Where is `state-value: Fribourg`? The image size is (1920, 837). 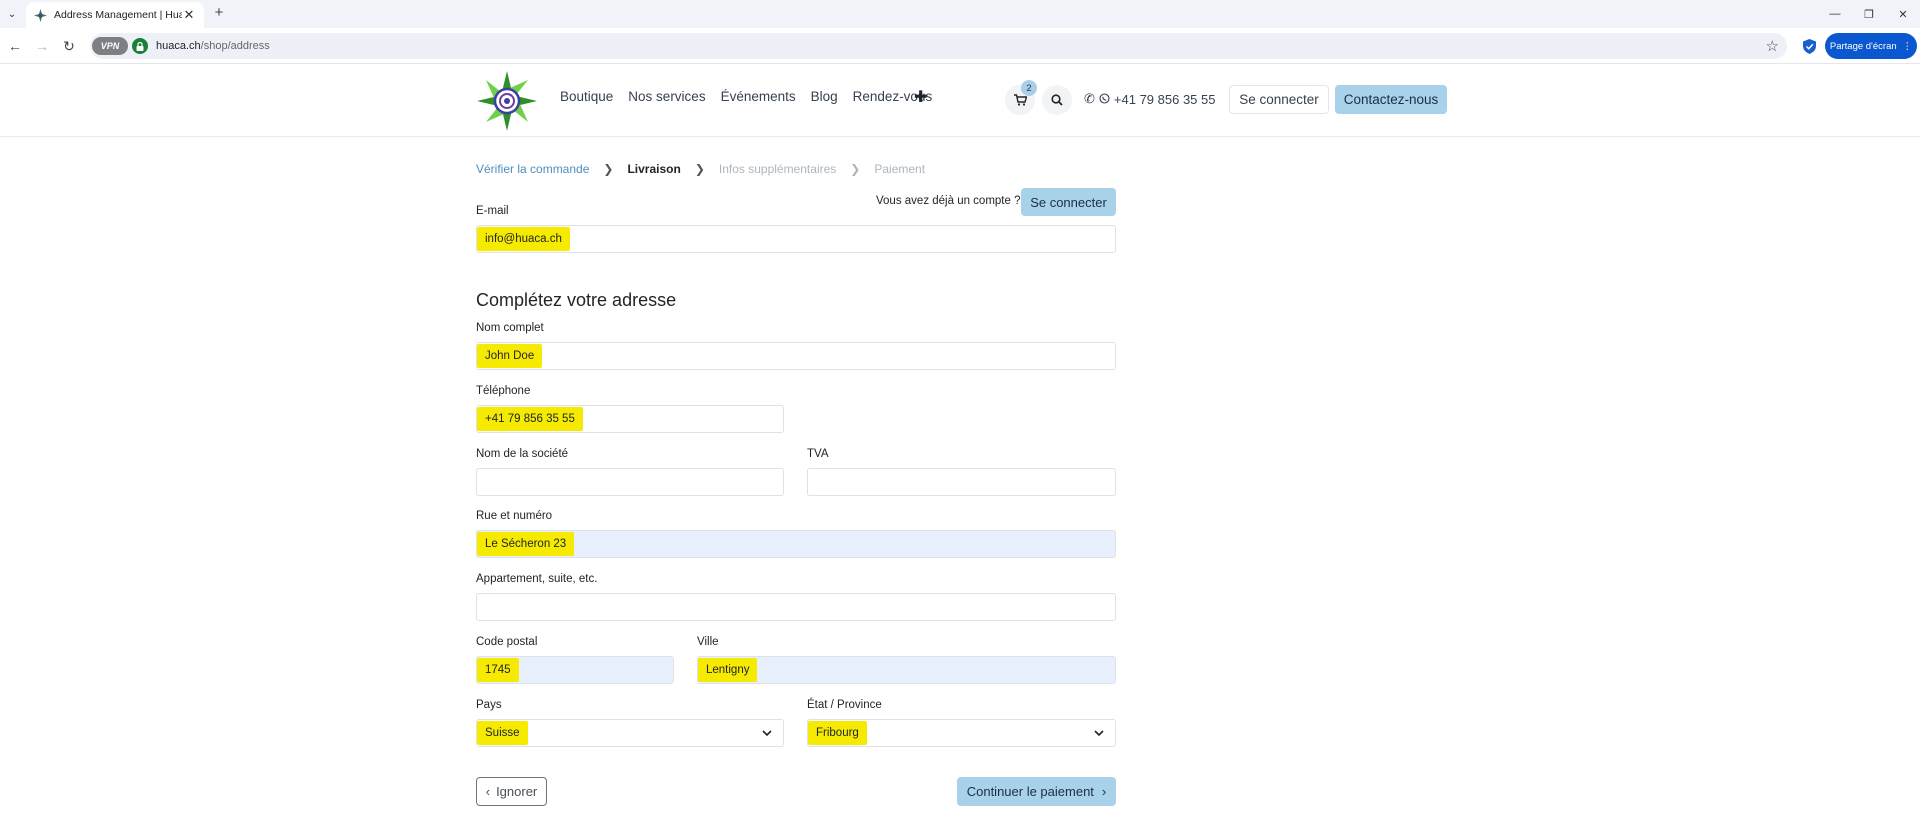 state-value: Fribourg is located at coordinates (837, 733).